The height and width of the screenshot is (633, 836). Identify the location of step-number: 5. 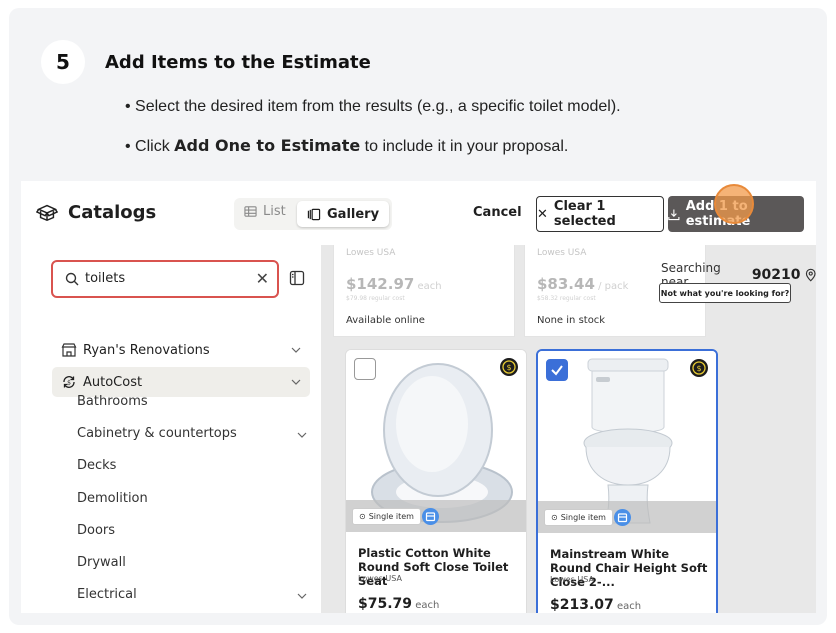
(63, 62).